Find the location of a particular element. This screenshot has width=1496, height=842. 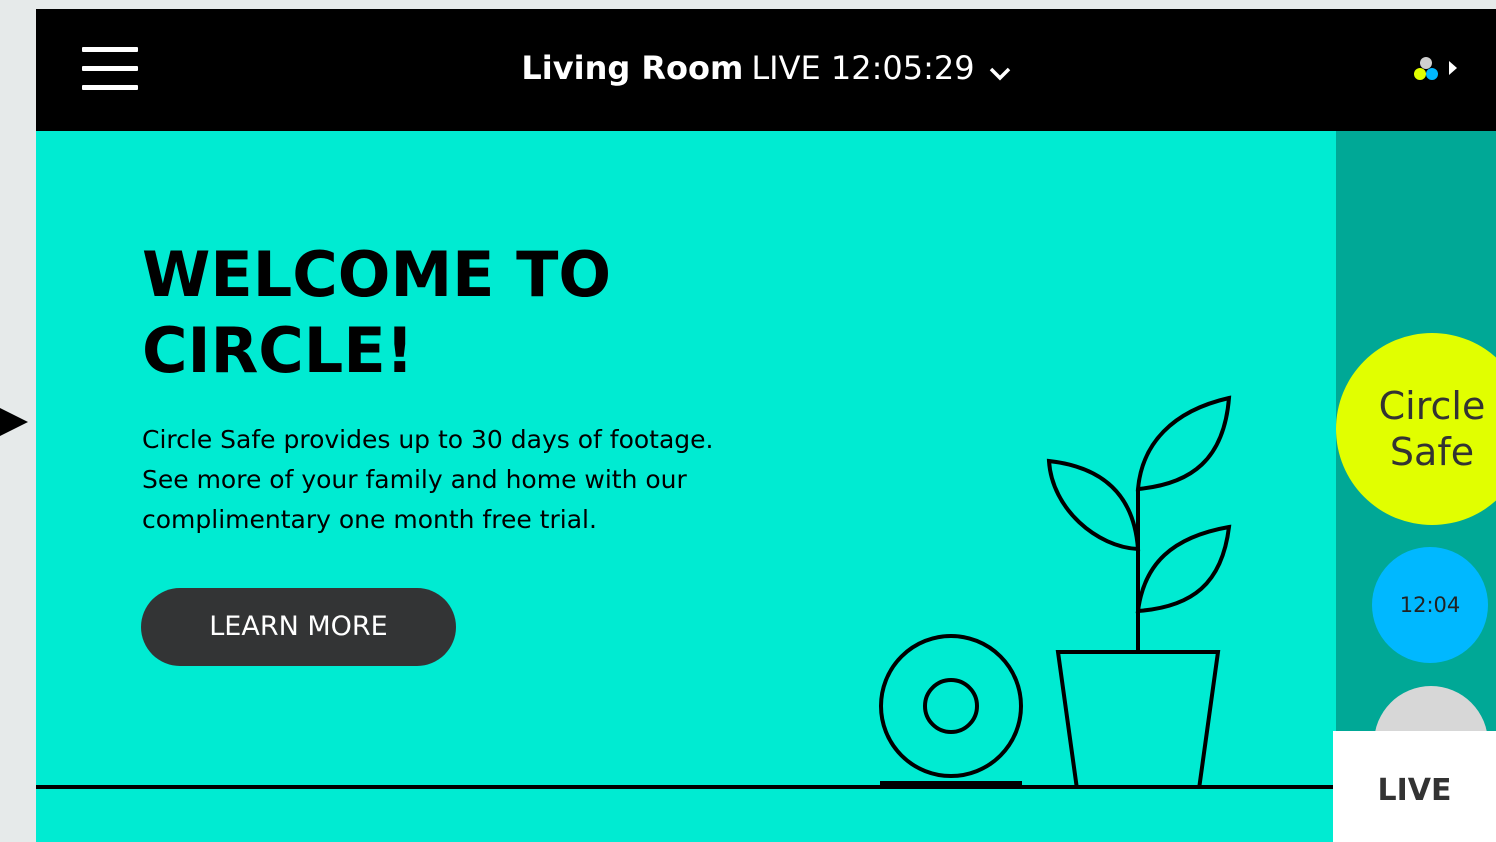

event-bubble: 12:04 is located at coordinates (1430, 605).